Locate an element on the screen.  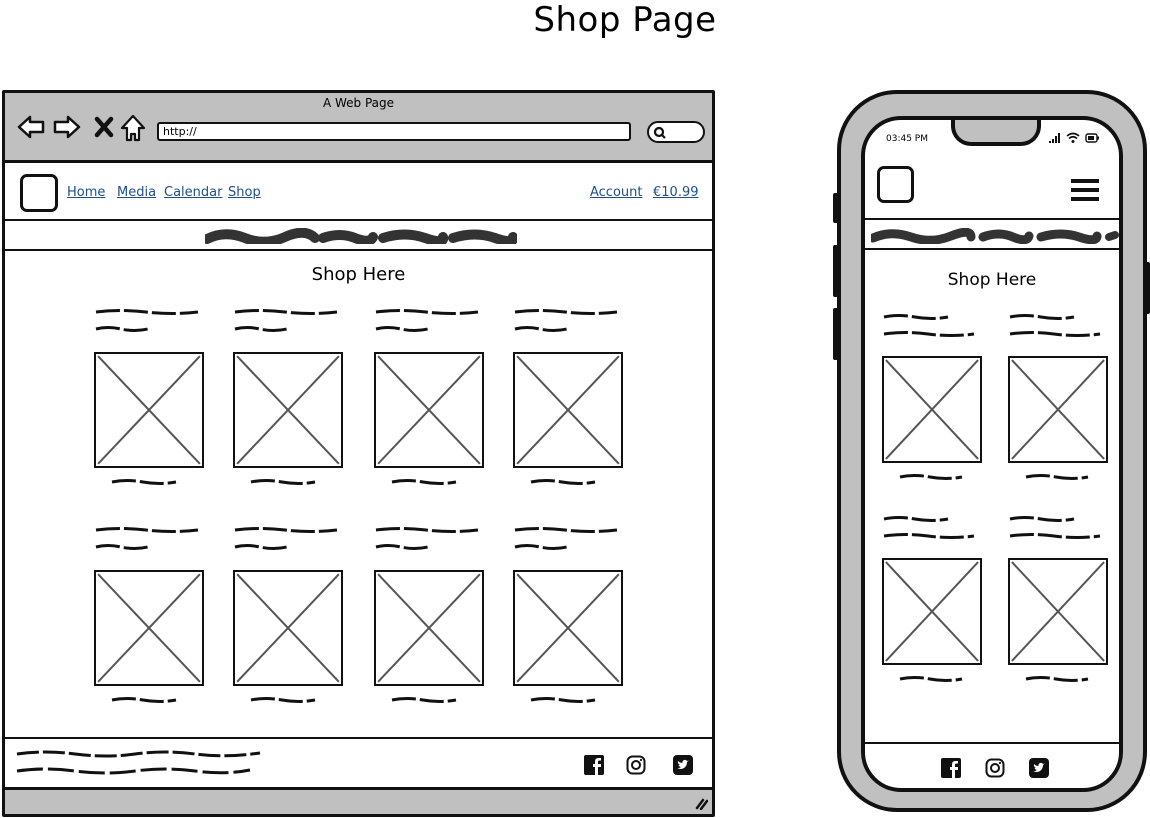
phone-banner-scribble-text is located at coordinates (995, 236).